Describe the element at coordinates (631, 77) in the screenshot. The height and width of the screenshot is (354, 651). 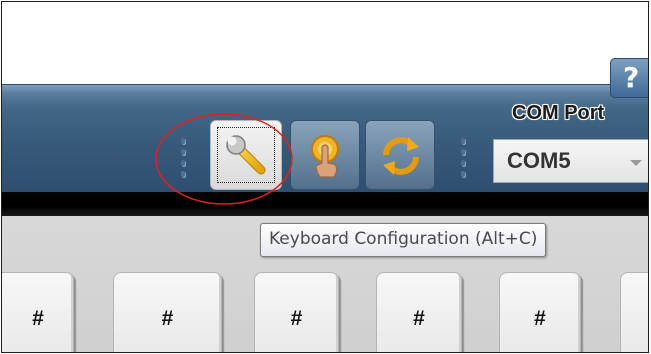
I see `help-icon: ?` at that location.